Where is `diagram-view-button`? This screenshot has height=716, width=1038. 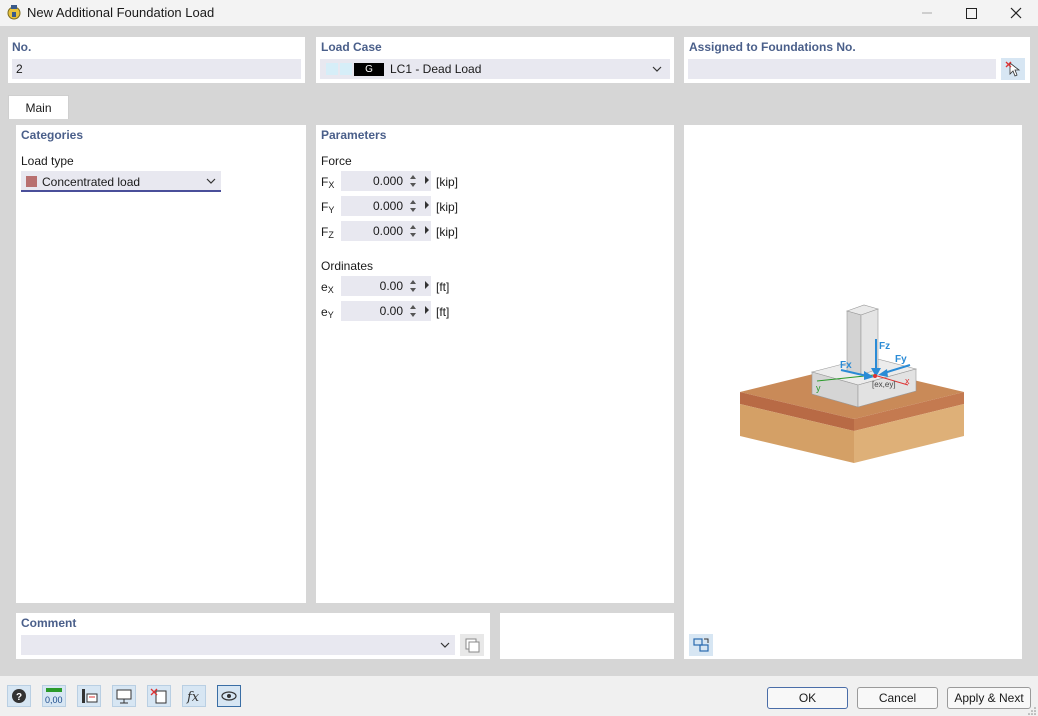 diagram-view-button is located at coordinates (701, 645).